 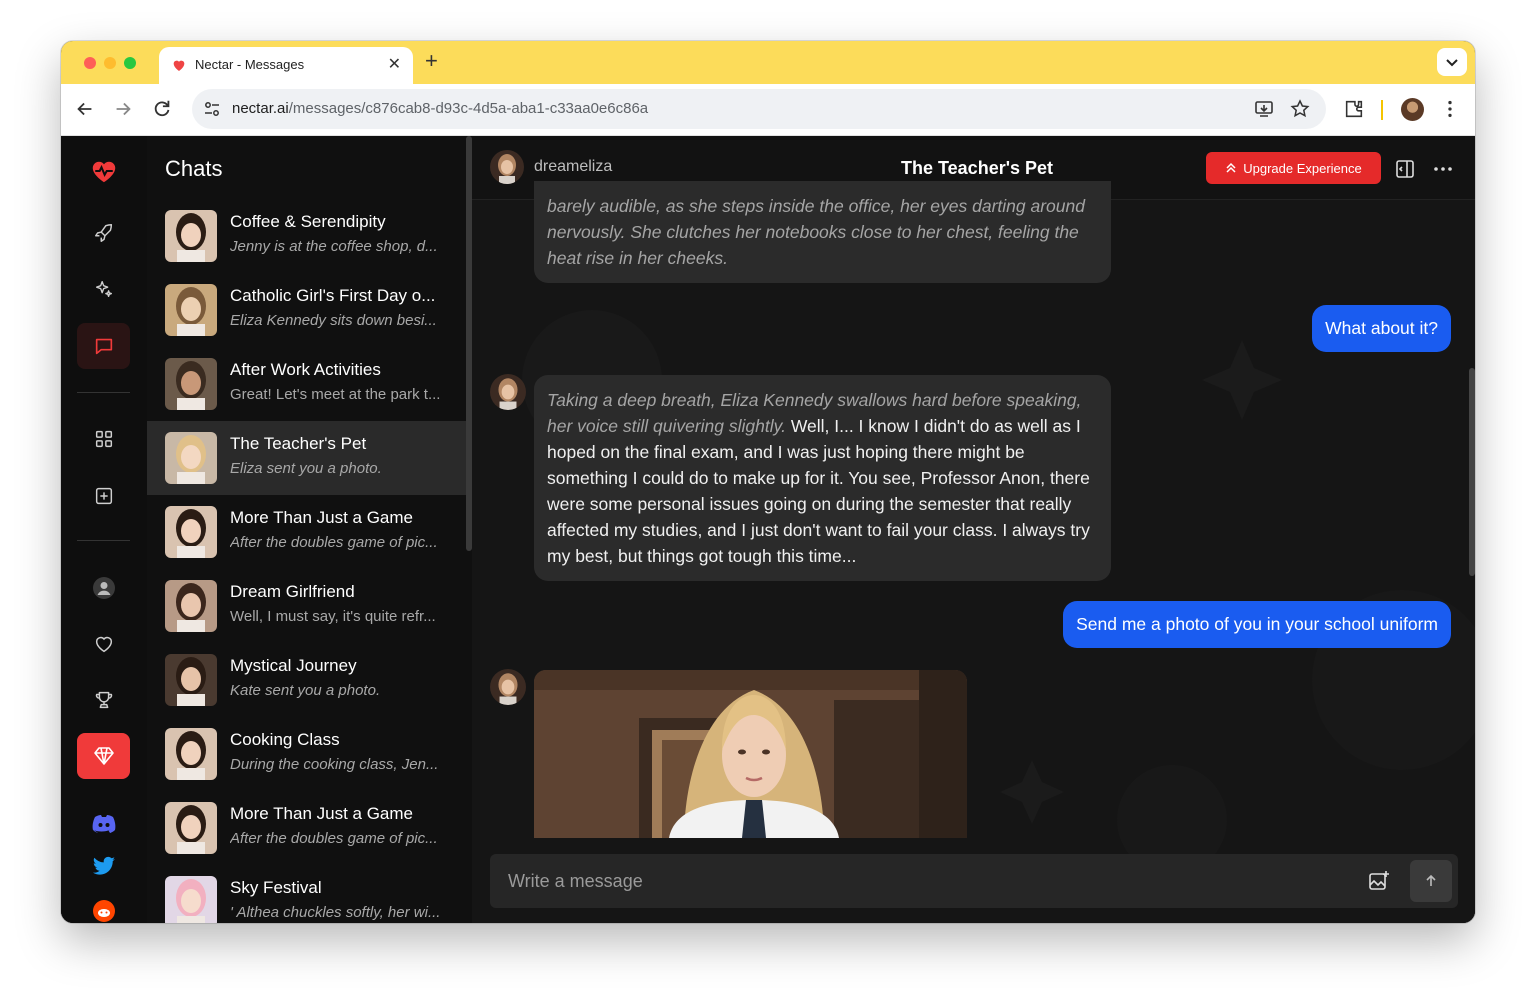 I want to click on profile-avatar, so click(x=1412, y=109).